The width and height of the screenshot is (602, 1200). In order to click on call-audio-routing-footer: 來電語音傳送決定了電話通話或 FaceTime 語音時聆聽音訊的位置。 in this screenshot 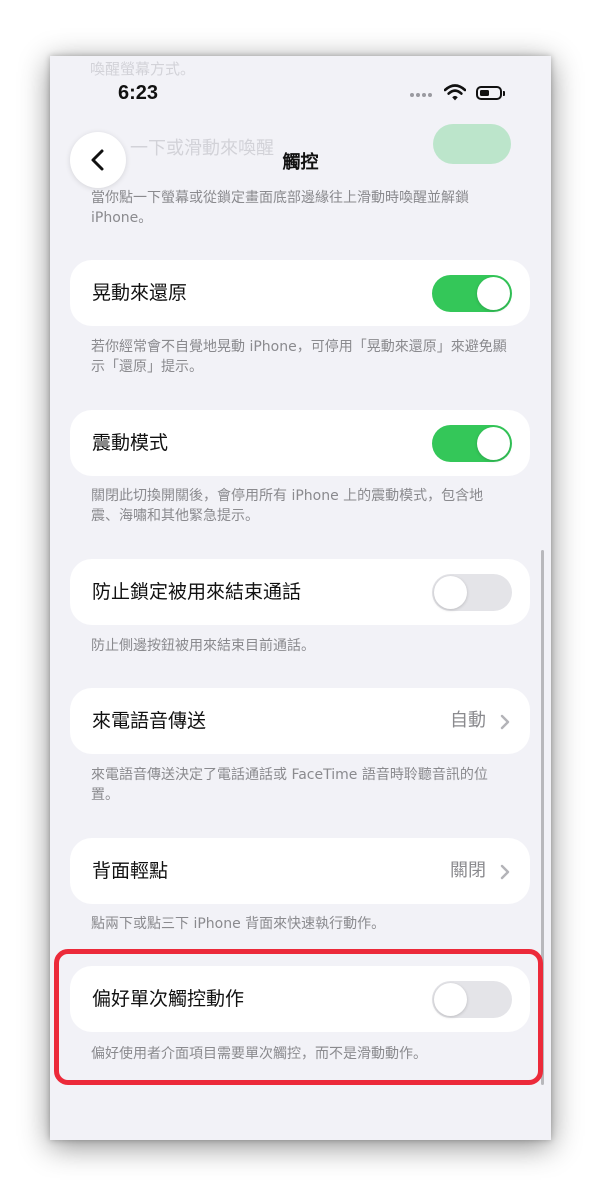, I will do `click(289, 785)`.